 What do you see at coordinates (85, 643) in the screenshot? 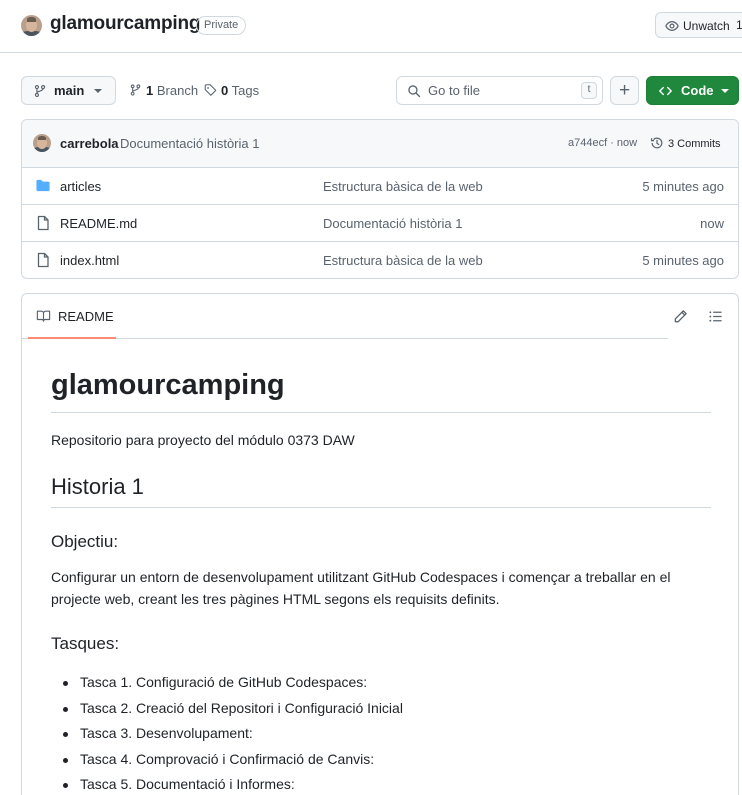
I see `tasks-heading: Tasques:` at bounding box center [85, 643].